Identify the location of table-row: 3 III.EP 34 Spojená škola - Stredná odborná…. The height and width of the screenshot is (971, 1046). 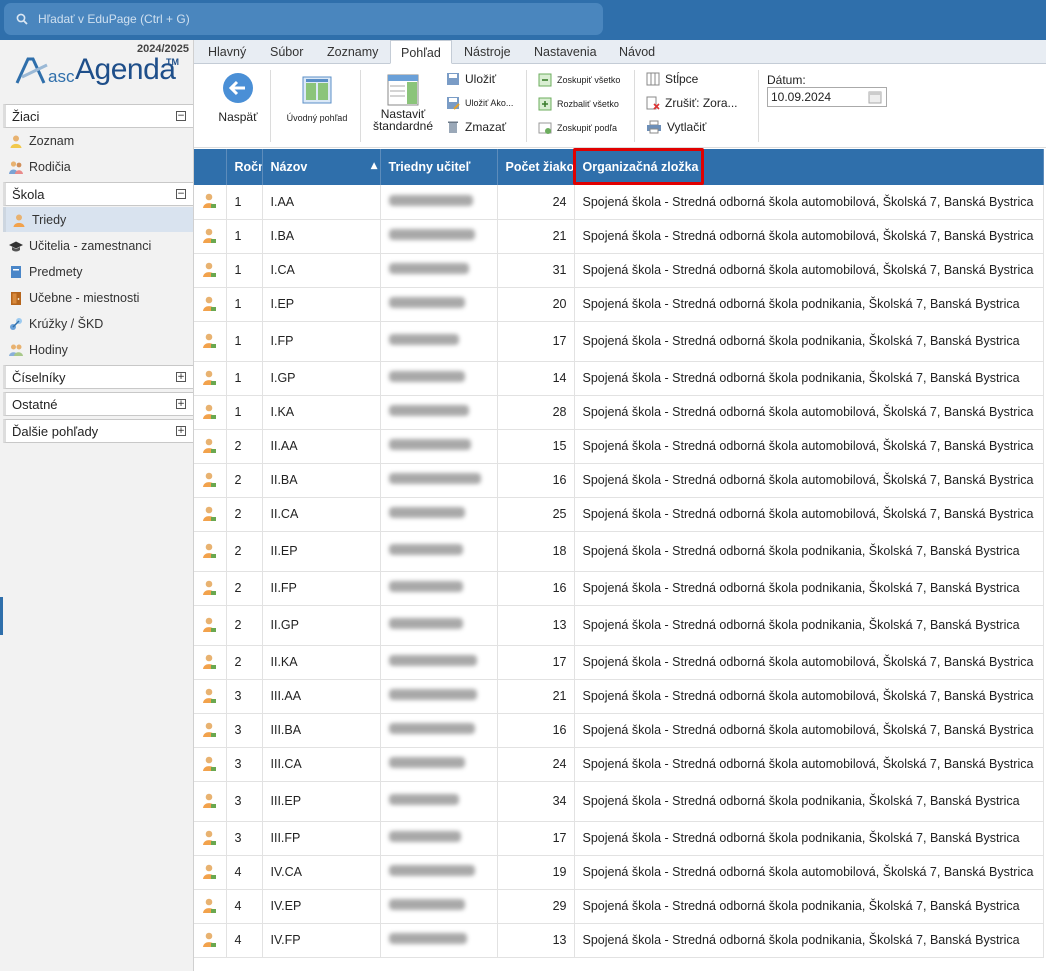
(619, 801).